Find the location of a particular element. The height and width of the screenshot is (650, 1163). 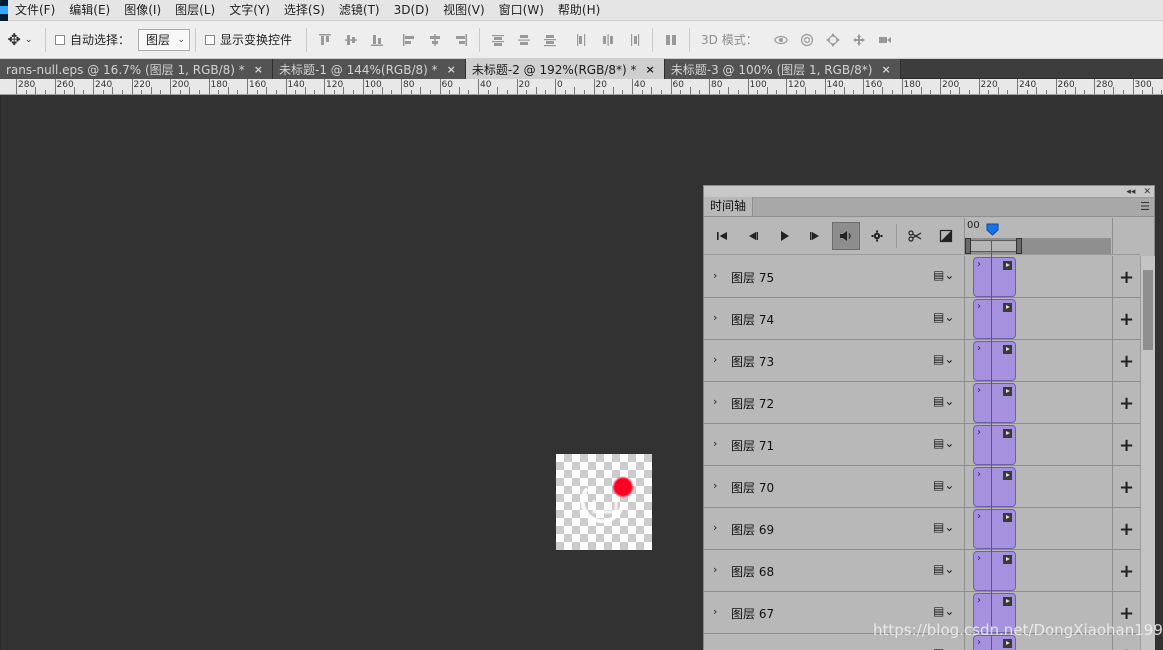

distribute-right-button is located at coordinates (634, 40).